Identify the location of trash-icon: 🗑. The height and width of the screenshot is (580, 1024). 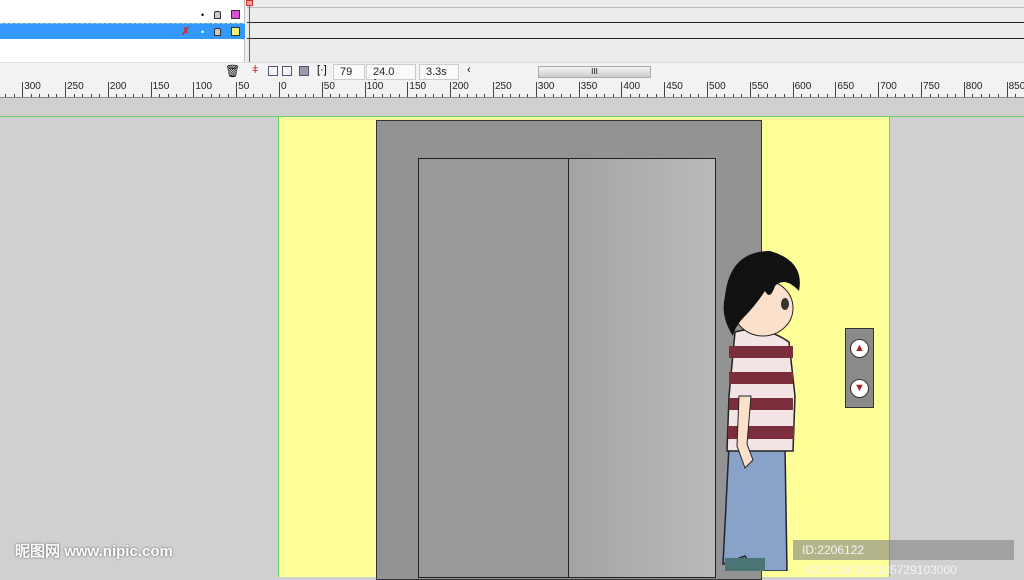
(232, 71).